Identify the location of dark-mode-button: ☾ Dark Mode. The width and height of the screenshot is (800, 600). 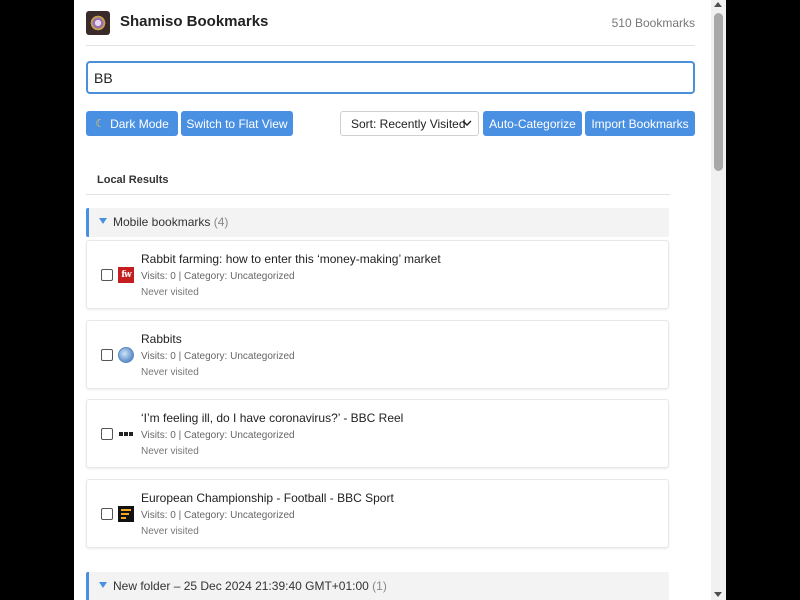
(132, 123).